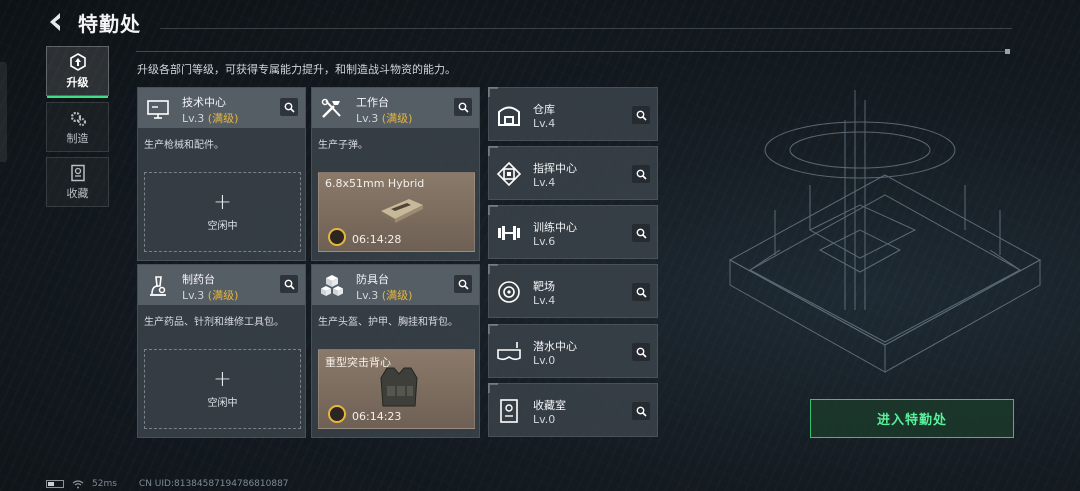 The image size is (1080, 491). Describe the element at coordinates (377, 416) in the screenshot. I see `production-time: 06:14:23` at that location.